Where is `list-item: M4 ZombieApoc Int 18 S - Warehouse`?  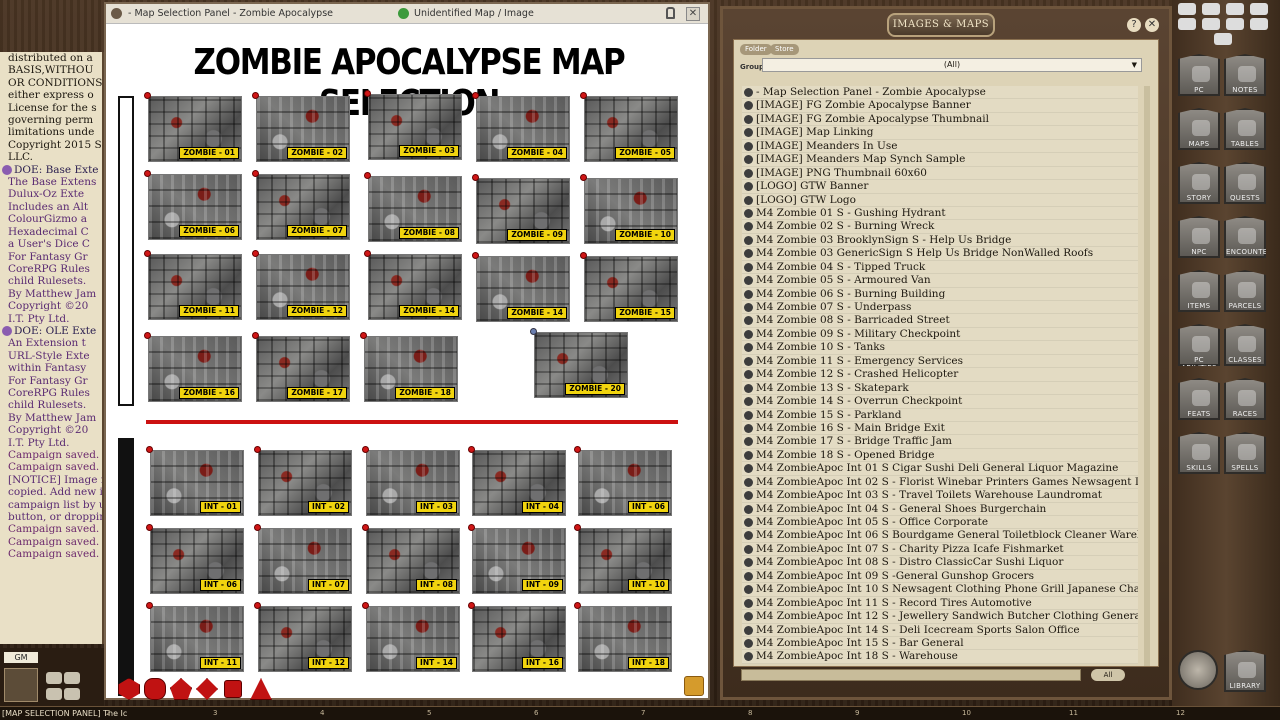
list-item: M4 ZombieApoc Int 18 S - Warehouse is located at coordinates (940, 657).